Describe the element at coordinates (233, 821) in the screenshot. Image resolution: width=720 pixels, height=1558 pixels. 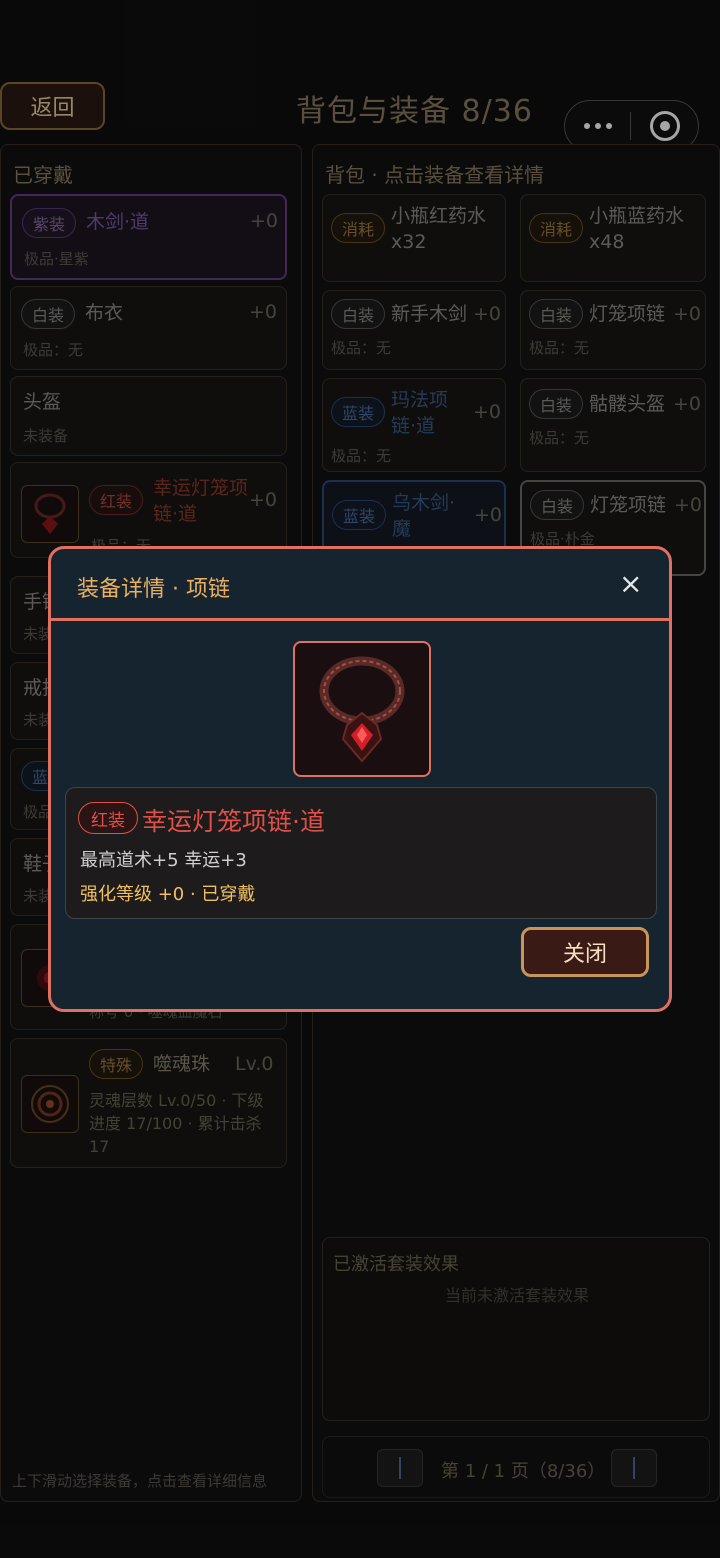
I see `item-name: 幸运灯笼项链·道` at that location.